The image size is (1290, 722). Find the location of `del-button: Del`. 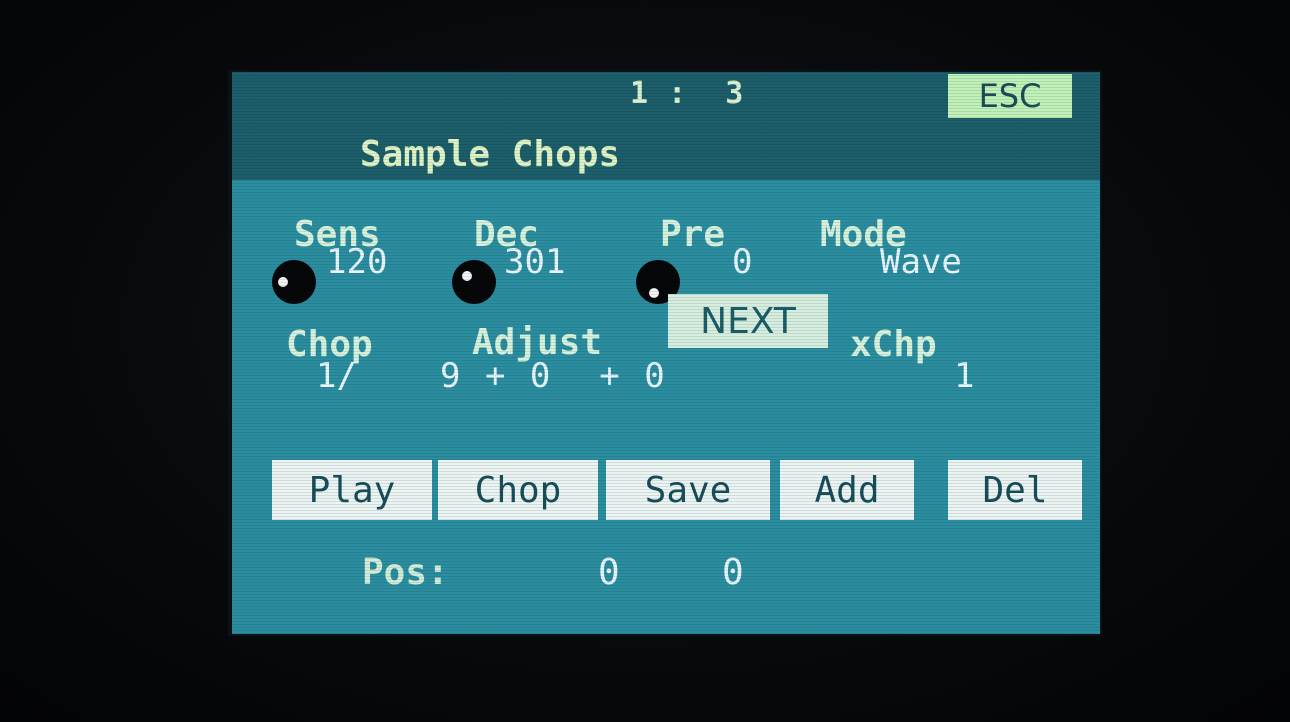

del-button: Del is located at coordinates (1015, 490).